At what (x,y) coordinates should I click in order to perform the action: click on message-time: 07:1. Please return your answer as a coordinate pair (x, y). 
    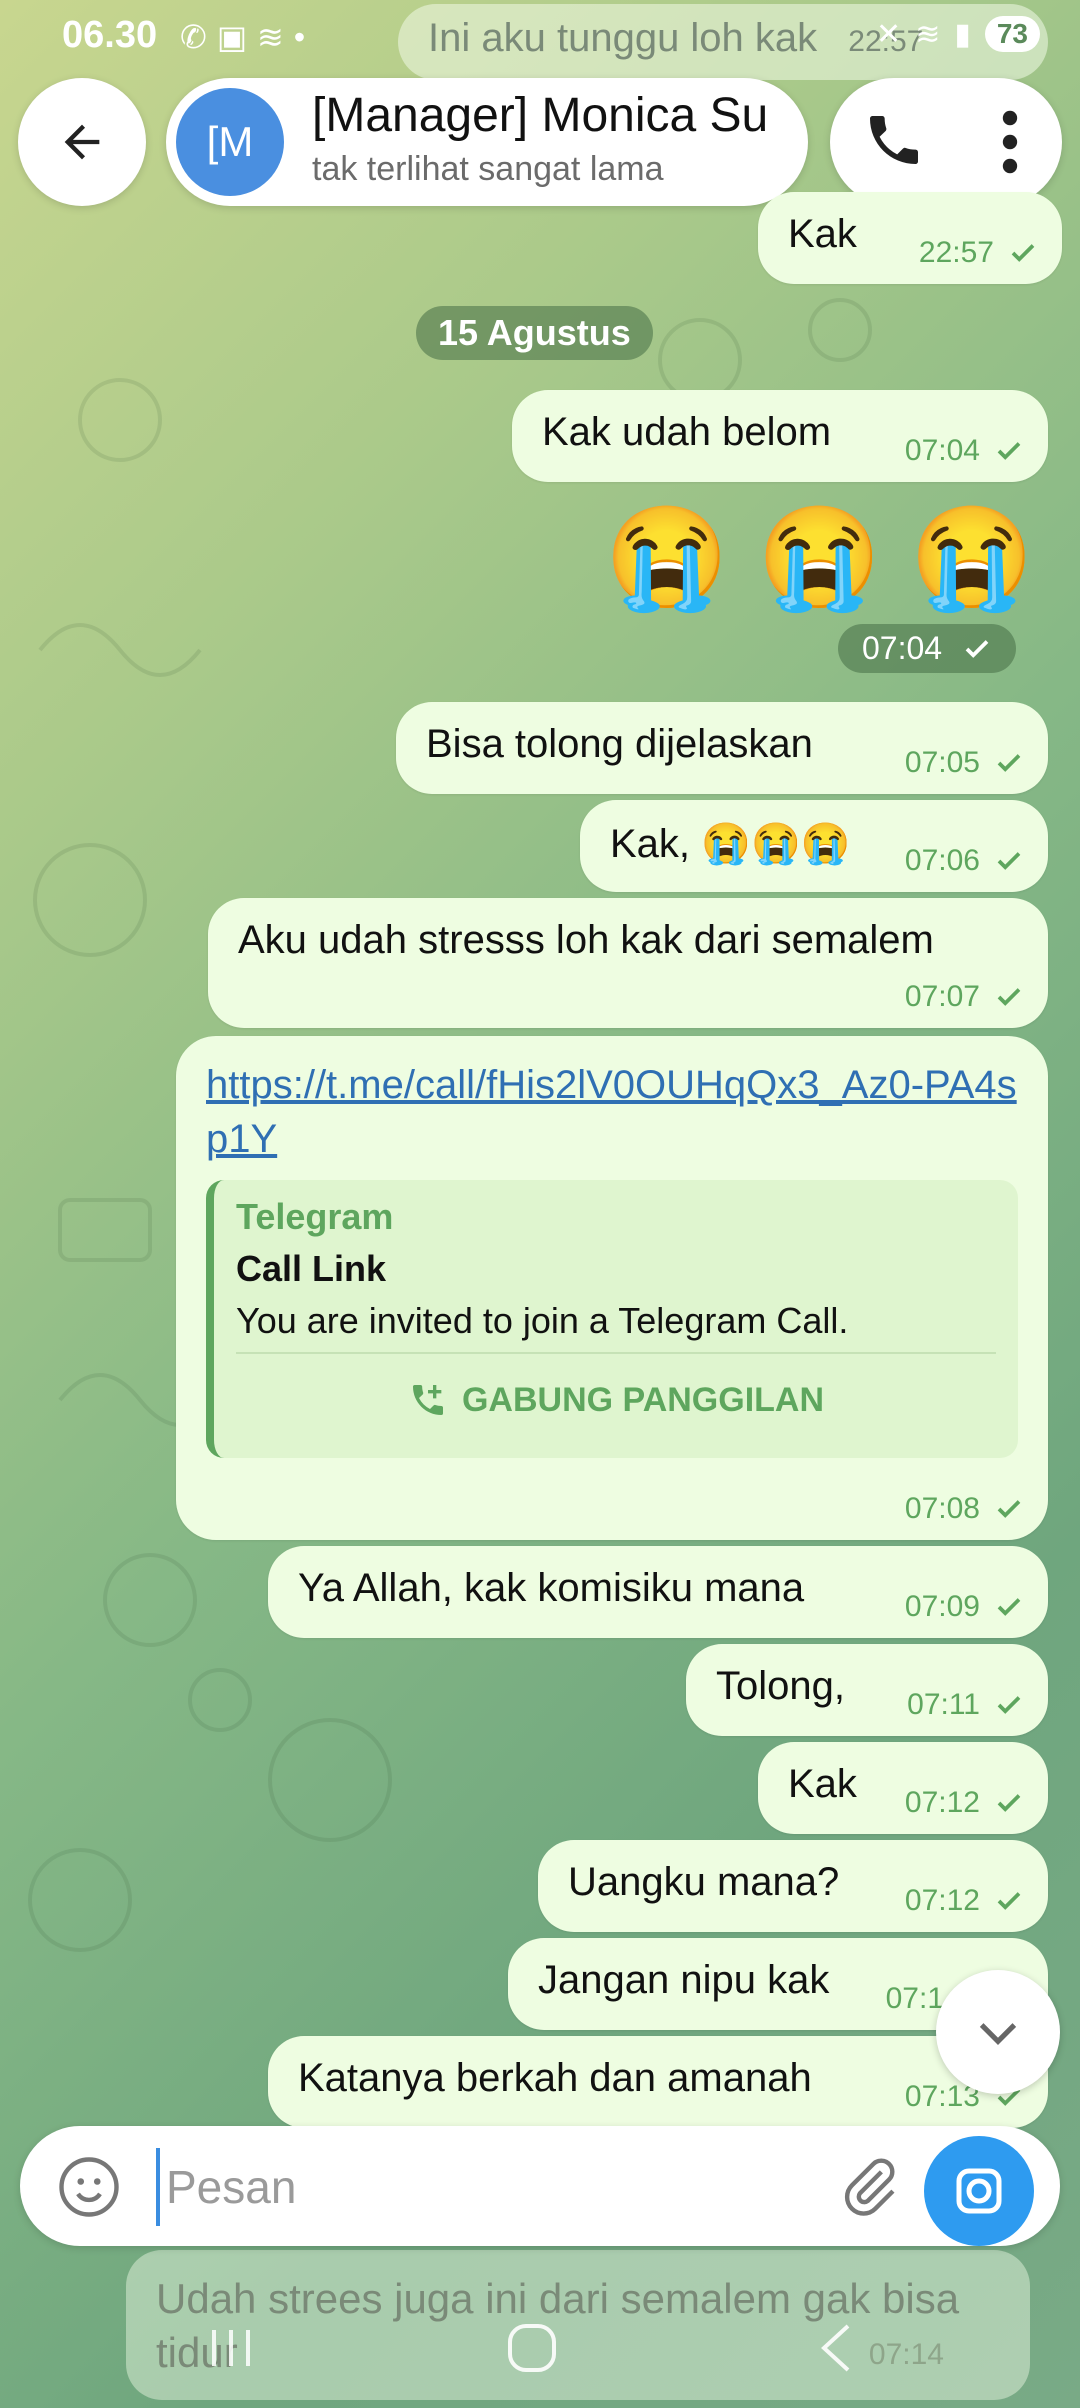
    Looking at the image, I should click on (914, 1998).